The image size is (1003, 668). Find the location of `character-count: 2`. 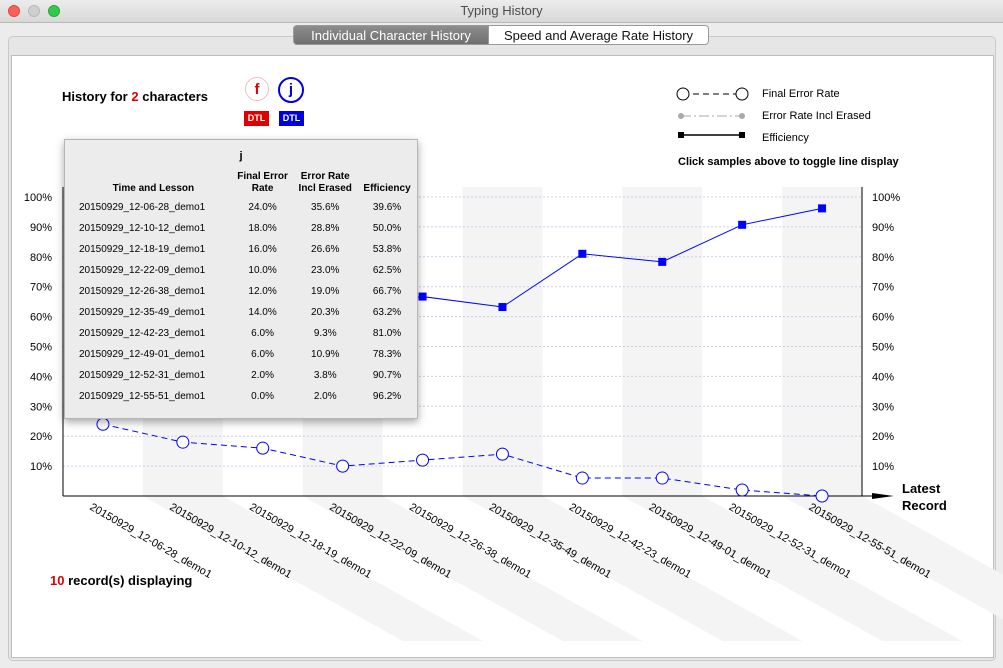

character-count: 2 is located at coordinates (135, 96).